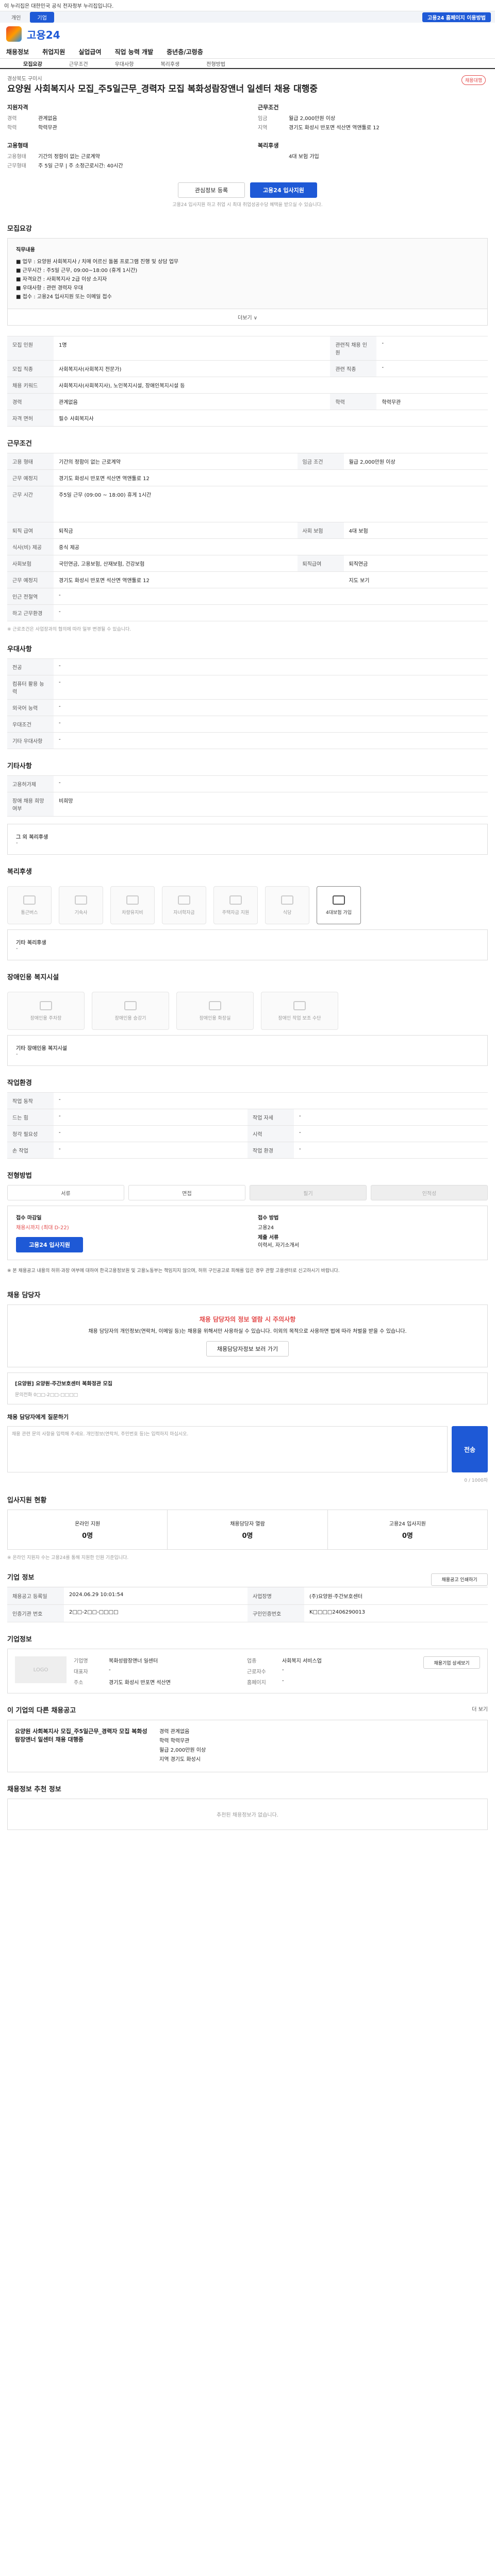 The width and height of the screenshot is (495, 2576). What do you see at coordinates (263, 119) in the screenshot?
I see `summary-key: 임금` at bounding box center [263, 119].